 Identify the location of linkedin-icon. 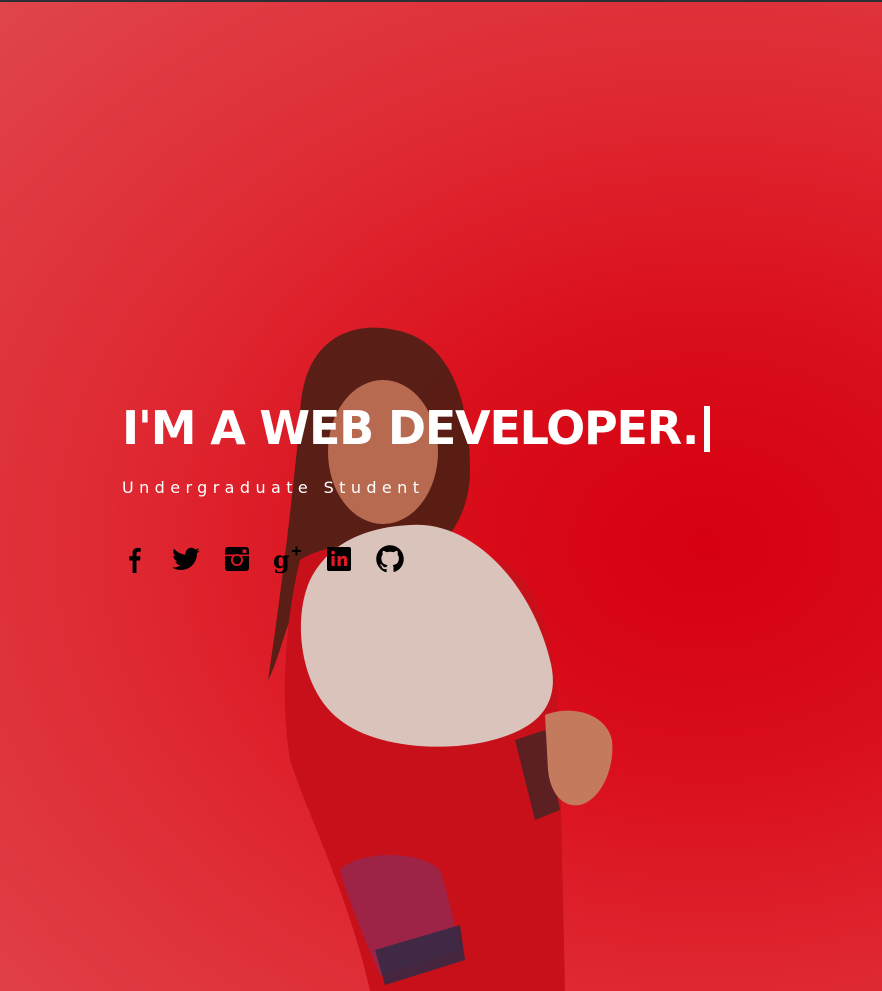
(339, 559).